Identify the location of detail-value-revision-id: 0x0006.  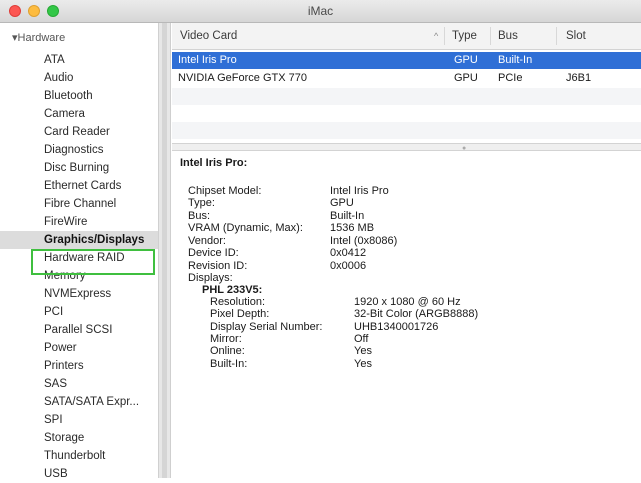
(348, 266).